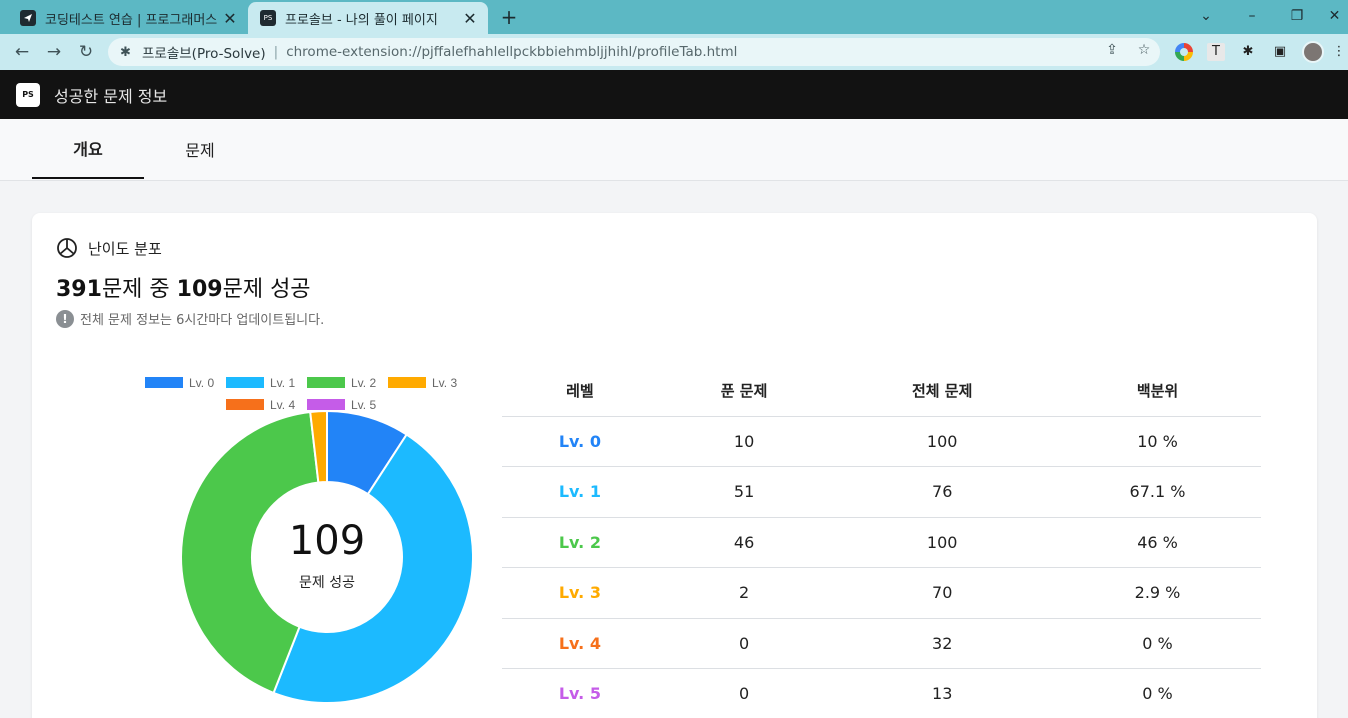 The height and width of the screenshot is (718, 1348). Describe the element at coordinates (86, 52) in the screenshot. I see `reload-icon: ↻` at that location.